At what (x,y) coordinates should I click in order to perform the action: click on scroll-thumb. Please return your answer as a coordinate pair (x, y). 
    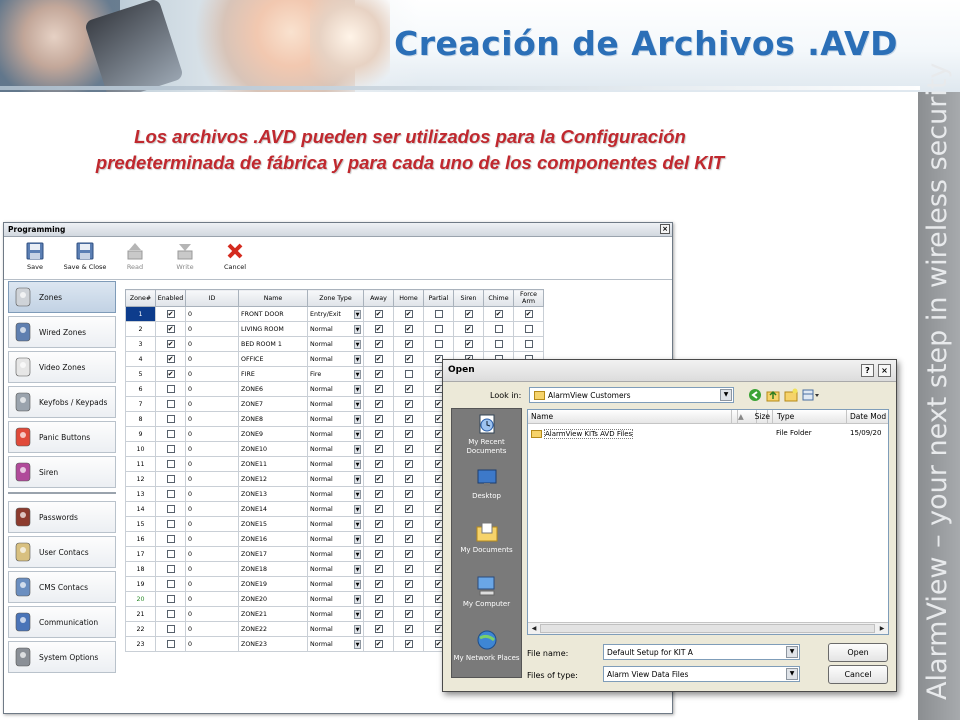
    Looking at the image, I should click on (707, 628).